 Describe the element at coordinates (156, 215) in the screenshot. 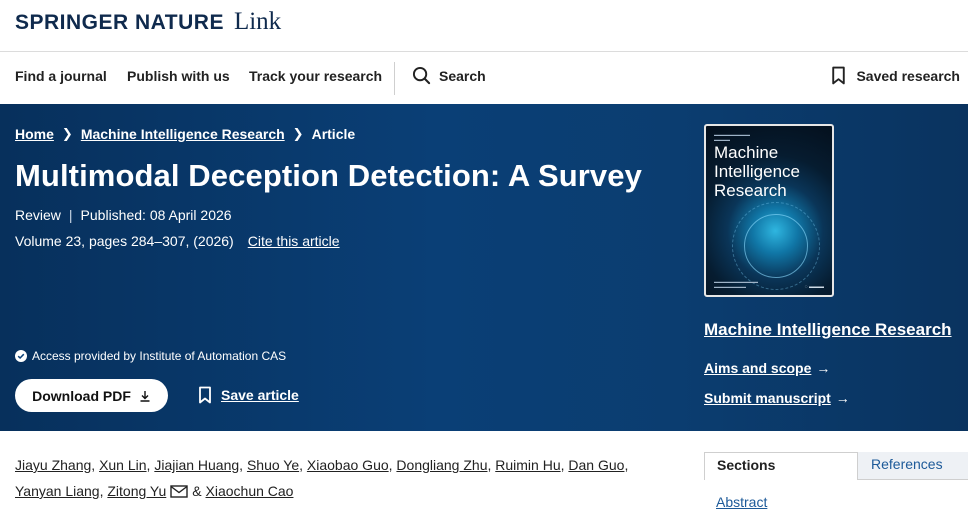

I see `published-date: Published: 08 April 2026` at that location.